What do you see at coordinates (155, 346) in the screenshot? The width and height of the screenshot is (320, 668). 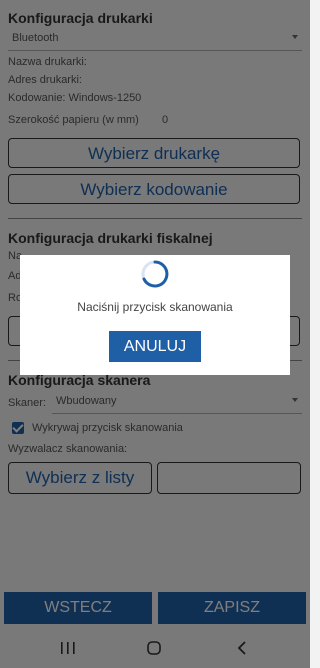 I see `cancel-button: ANULUJ` at bounding box center [155, 346].